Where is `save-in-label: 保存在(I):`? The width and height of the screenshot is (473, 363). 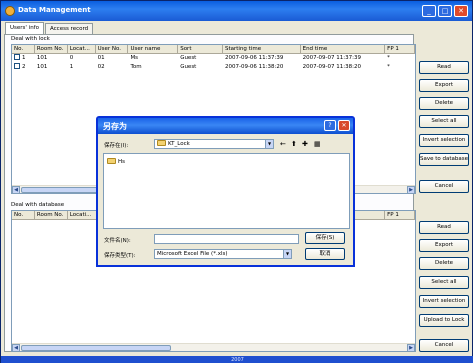
save-in-label: 保存在(I): is located at coordinates (116, 146).